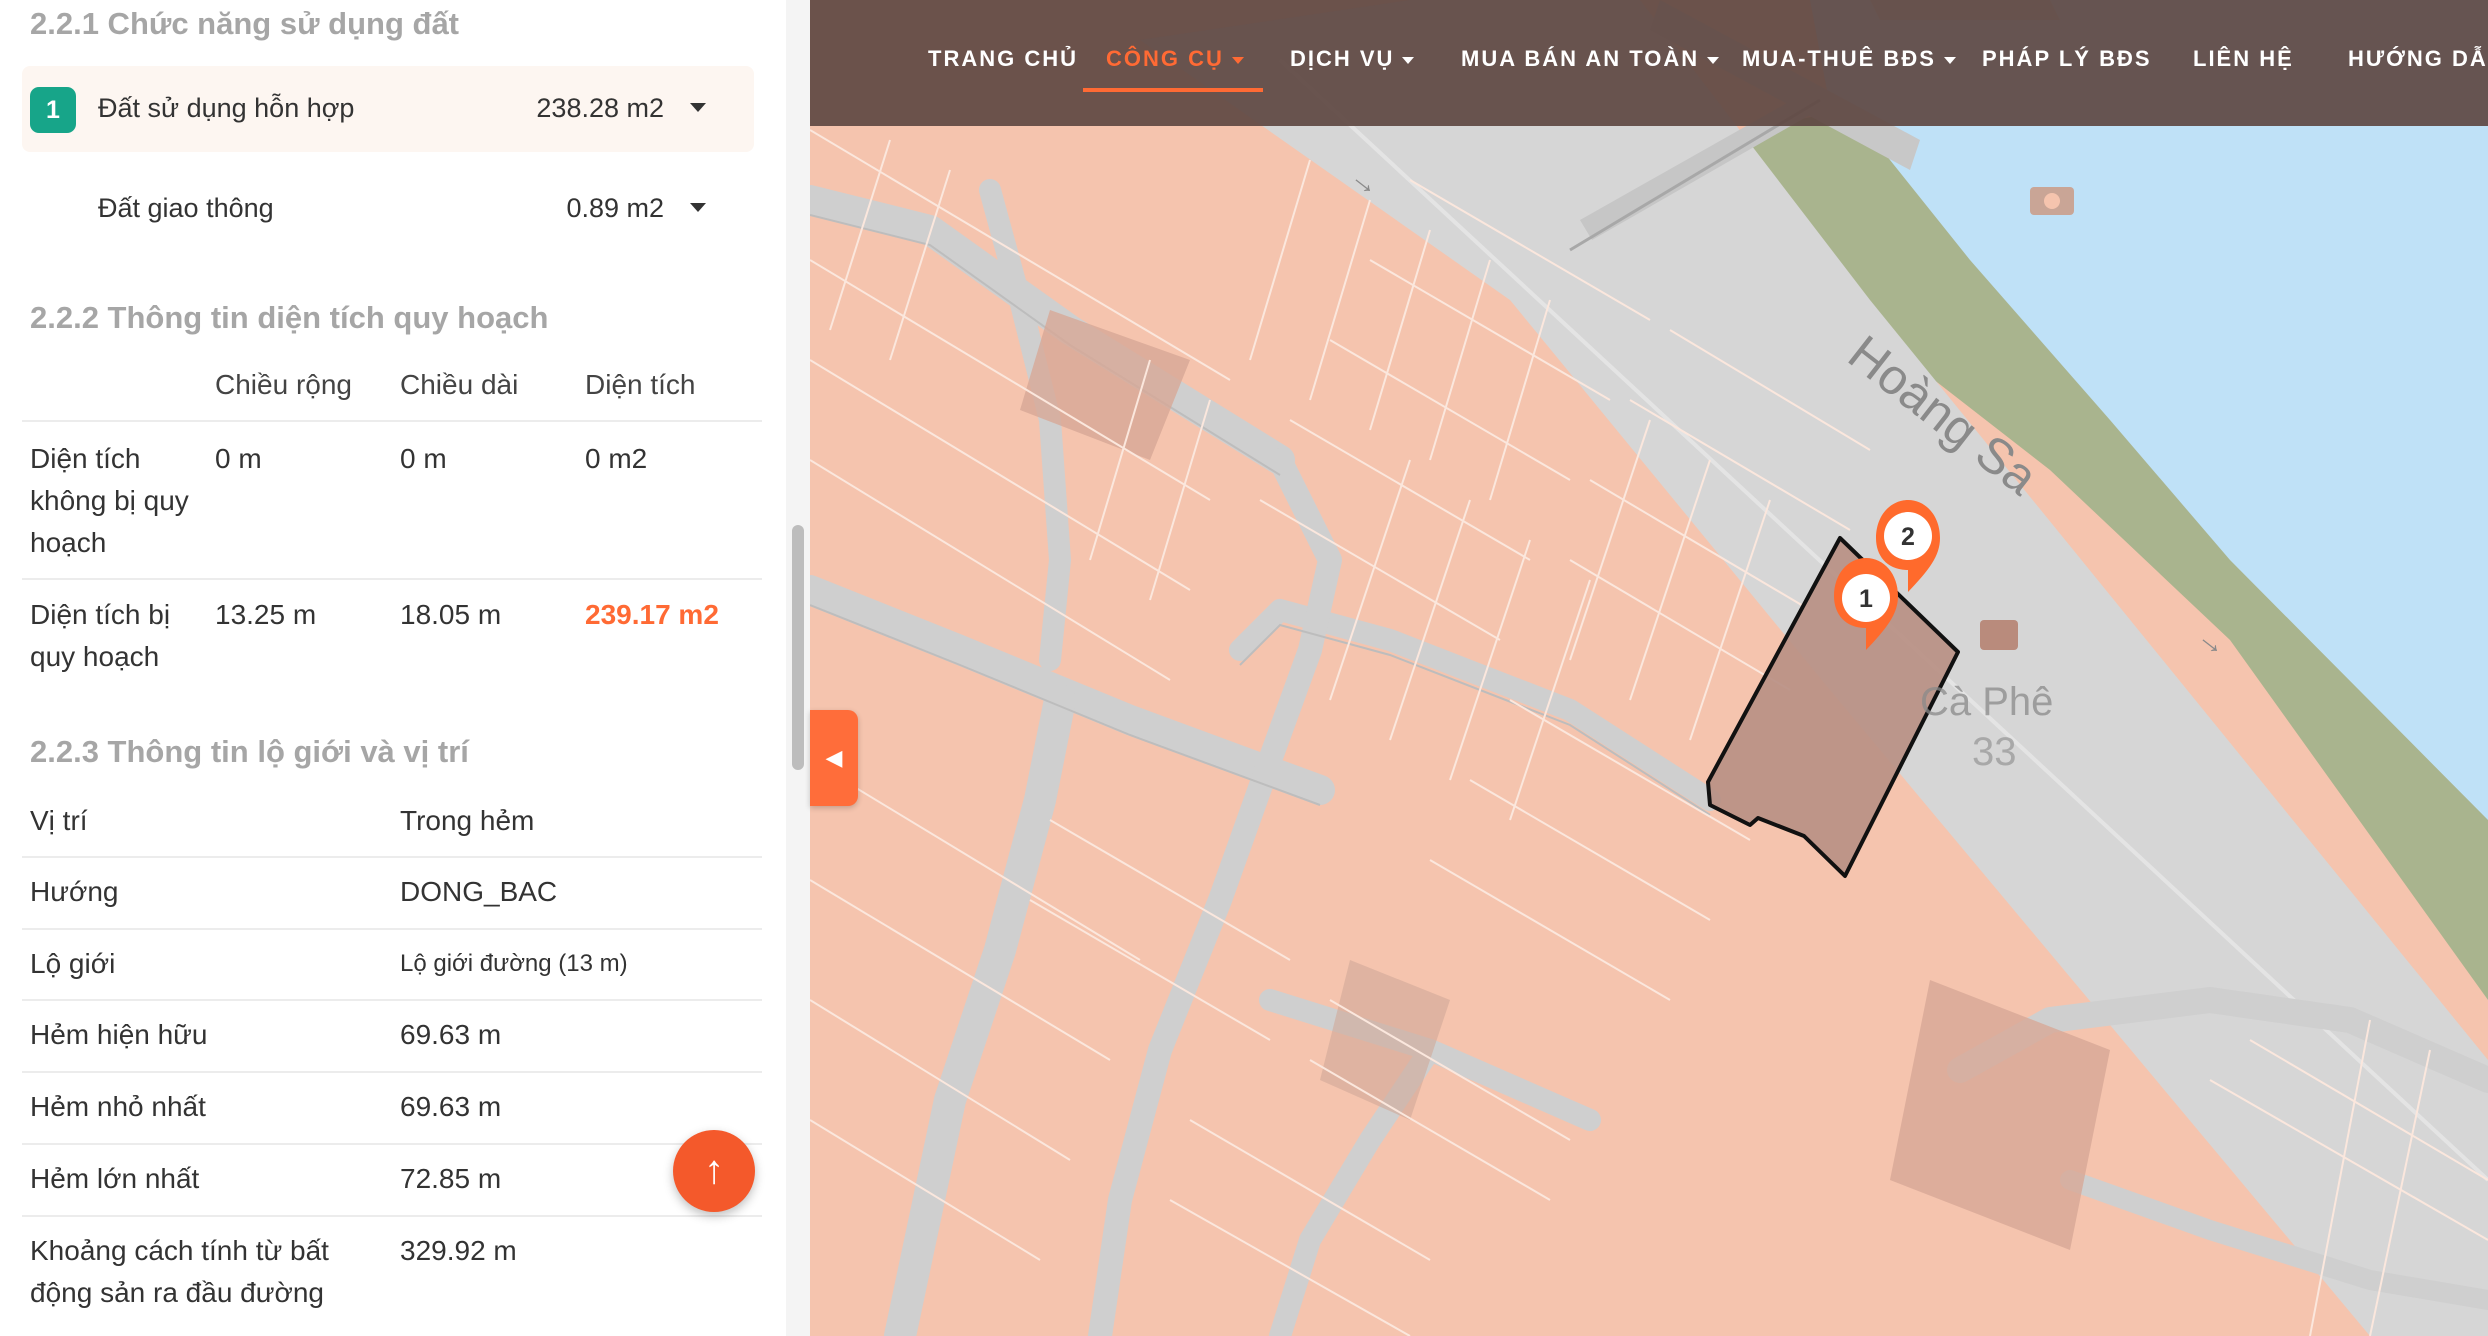 The width and height of the screenshot is (2488, 1336). I want to click on road-info-section-title: 2.2.3 Thông tin lộ giới và vị trí, so click(249, 751).